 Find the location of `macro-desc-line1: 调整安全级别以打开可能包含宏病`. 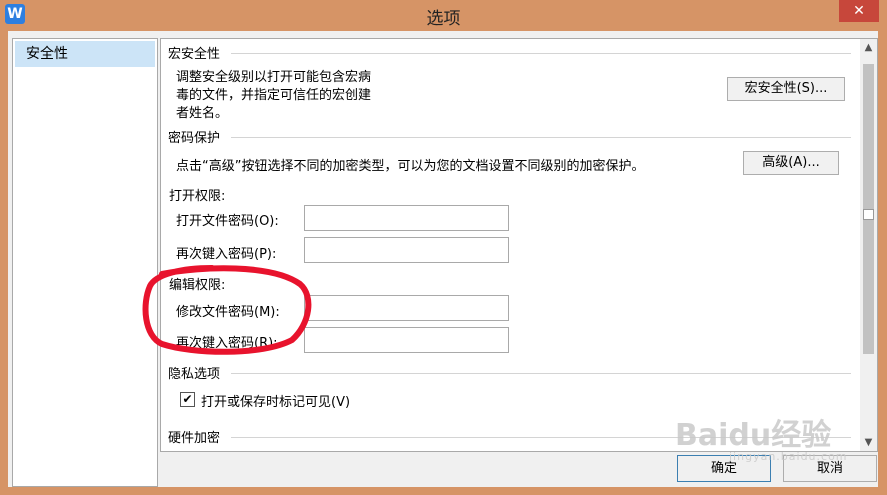

macro-desc-line1: 调整安全级别以打开可能包含宏病 is located at coordinates (274, 77).